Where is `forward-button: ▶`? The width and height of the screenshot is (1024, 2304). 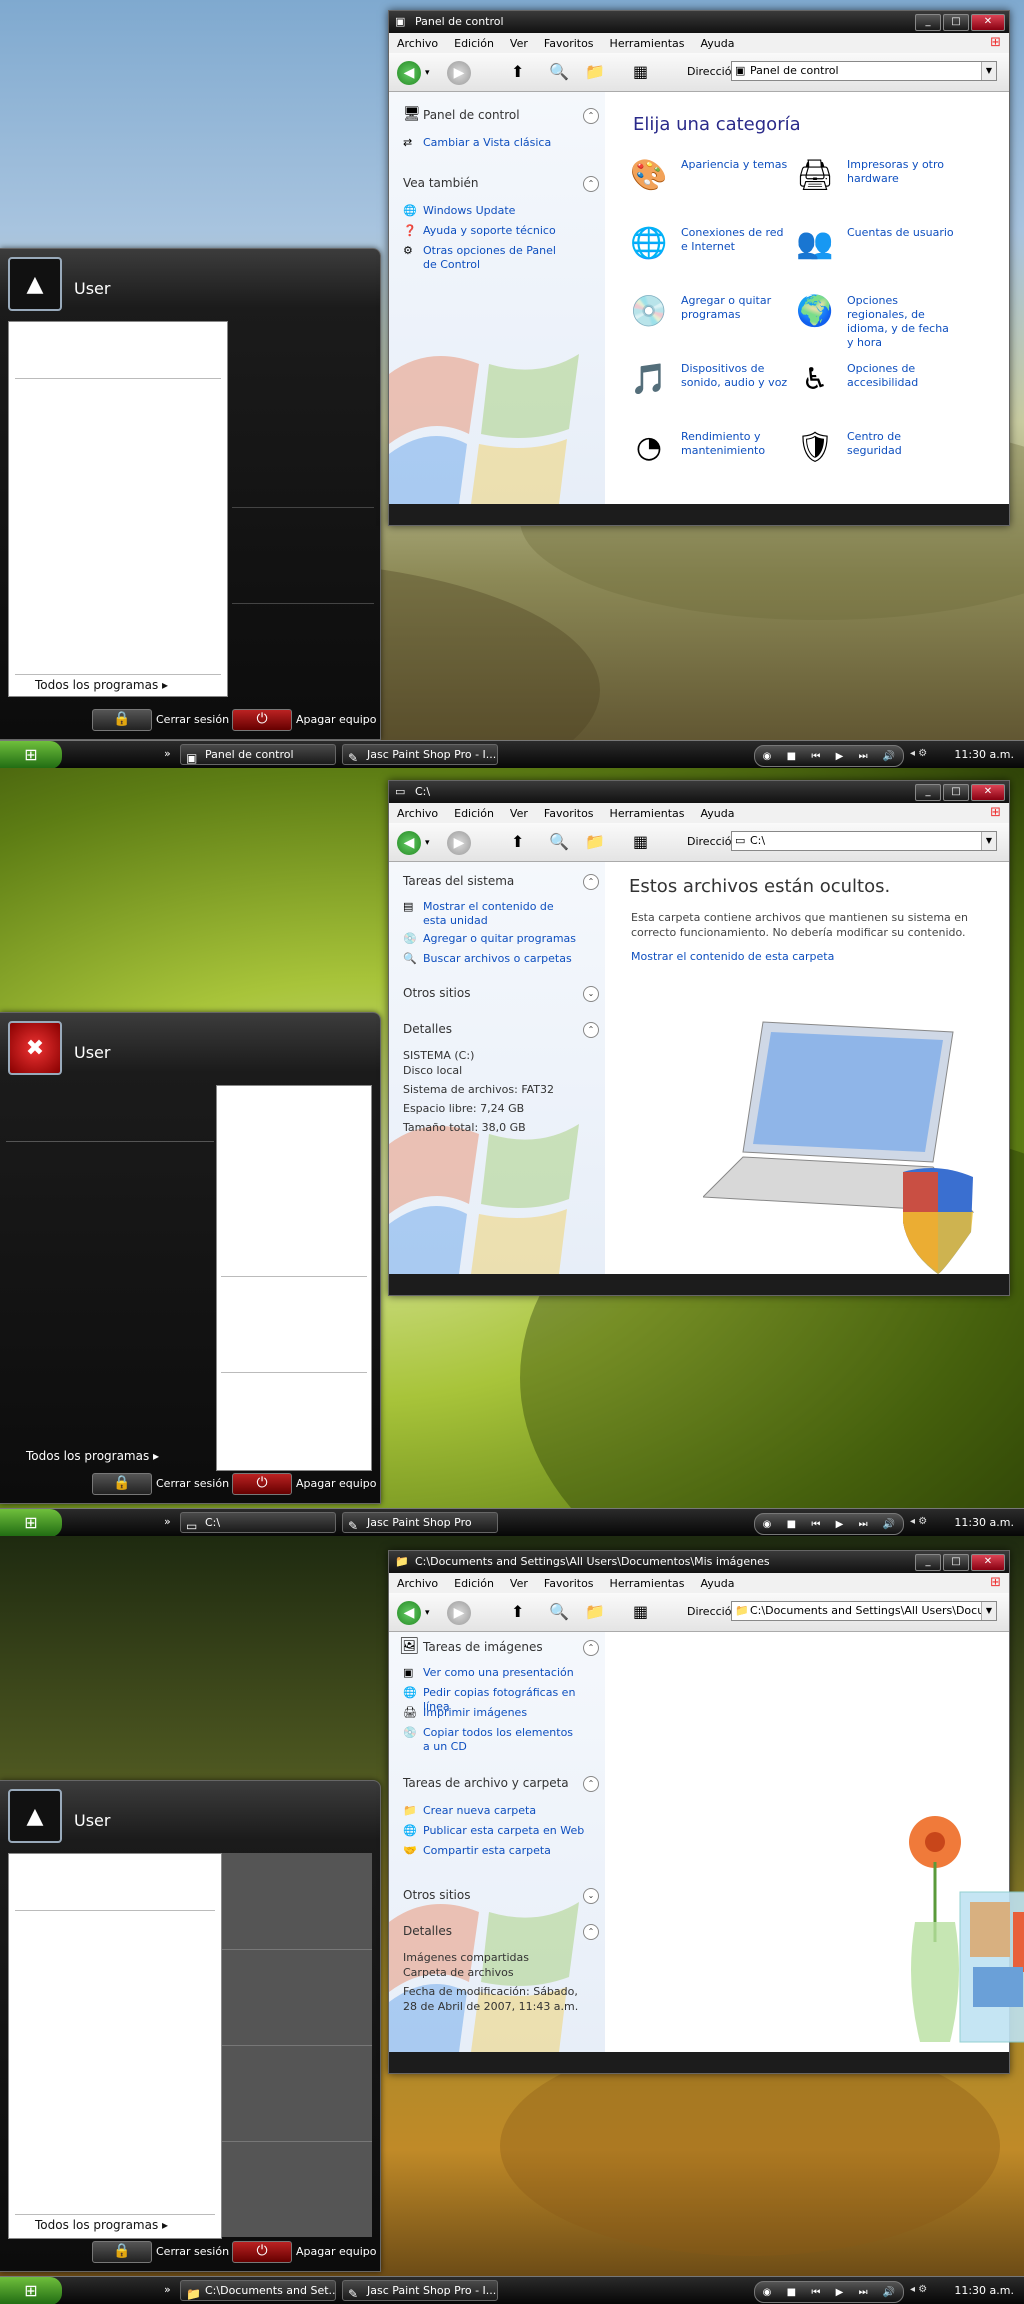
forward-button: ▶ is located at coordinates (459, 843).